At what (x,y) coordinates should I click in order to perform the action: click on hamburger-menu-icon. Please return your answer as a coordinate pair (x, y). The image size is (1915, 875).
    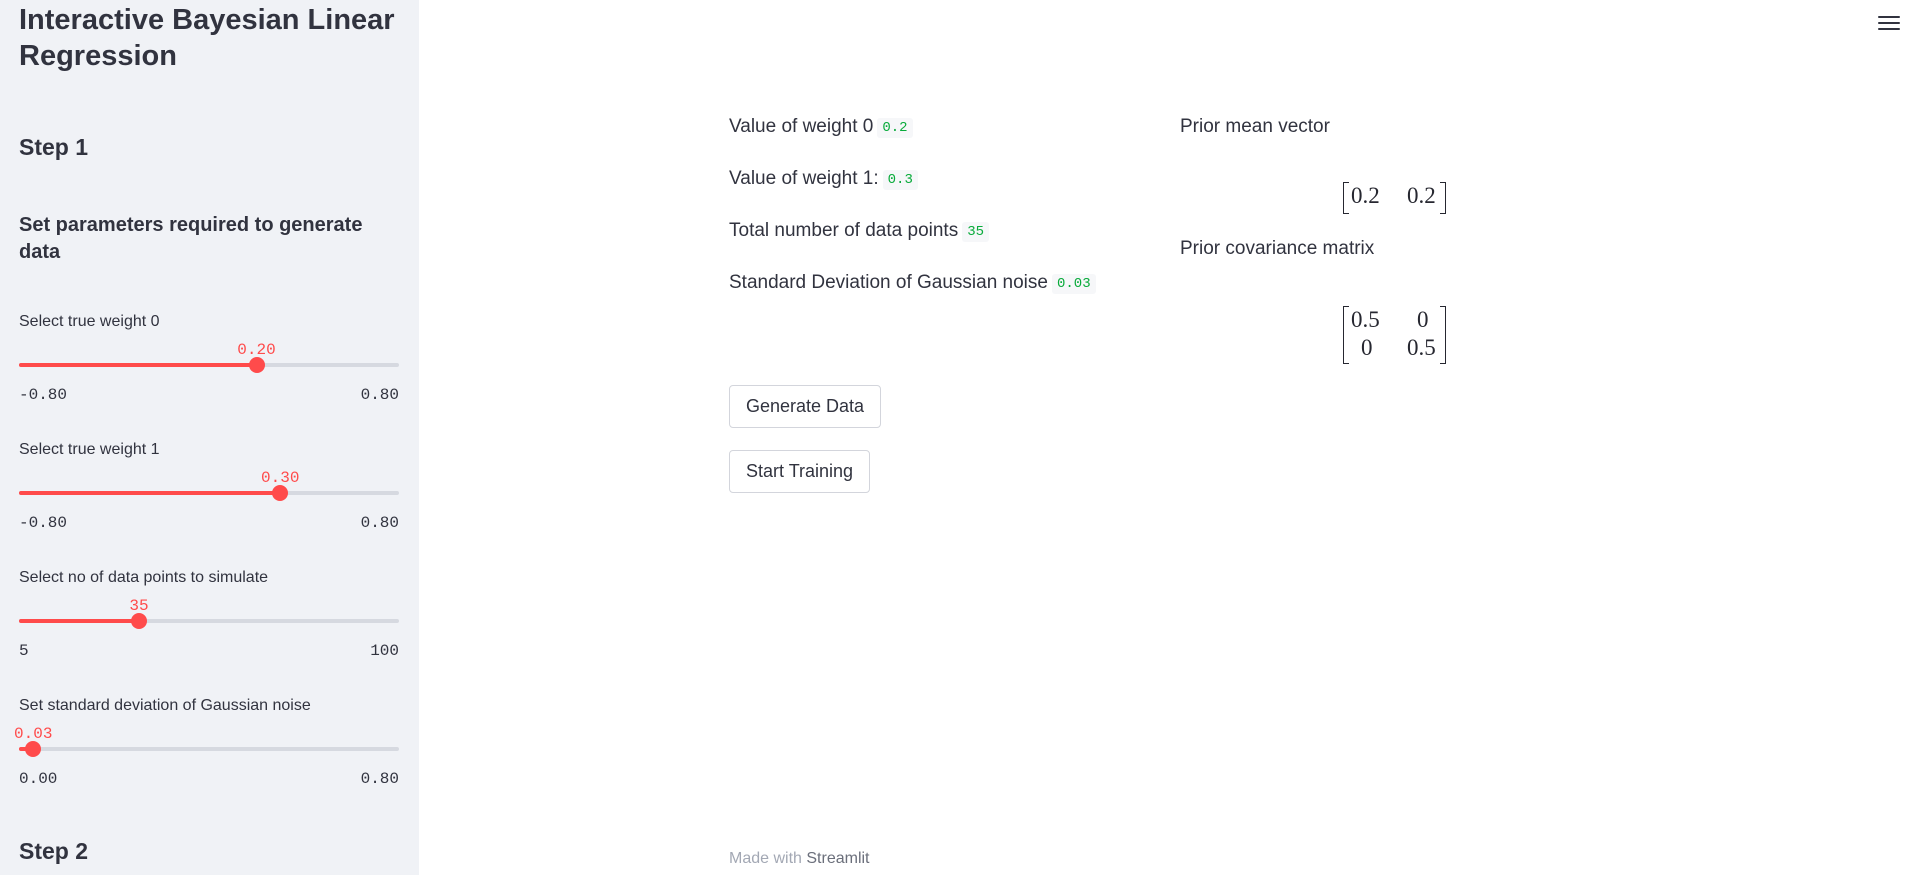
    Looking at the image, I should click on (1889, 24).